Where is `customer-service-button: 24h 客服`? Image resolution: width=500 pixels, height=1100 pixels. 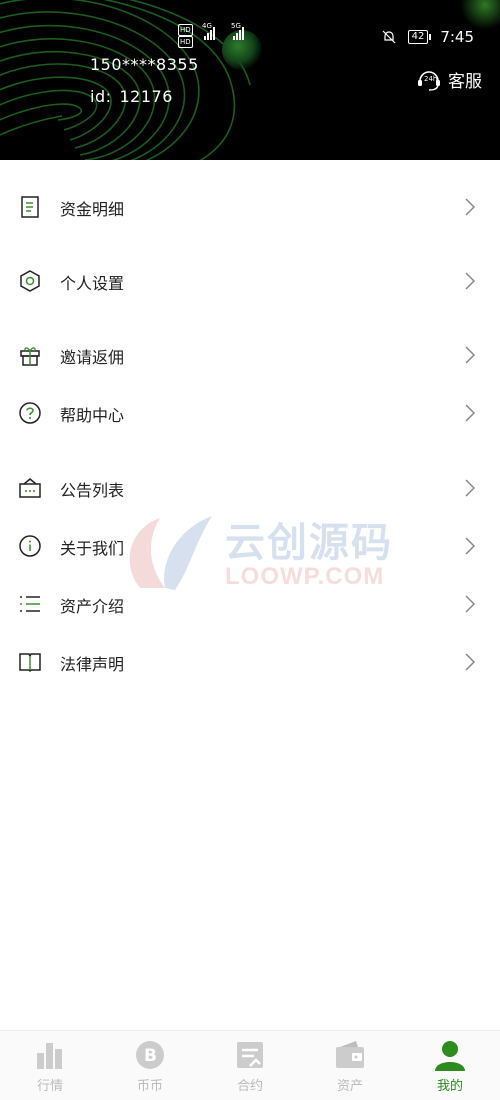 customer-service-button: 24h 客服 is located at coordinates (449, 79).